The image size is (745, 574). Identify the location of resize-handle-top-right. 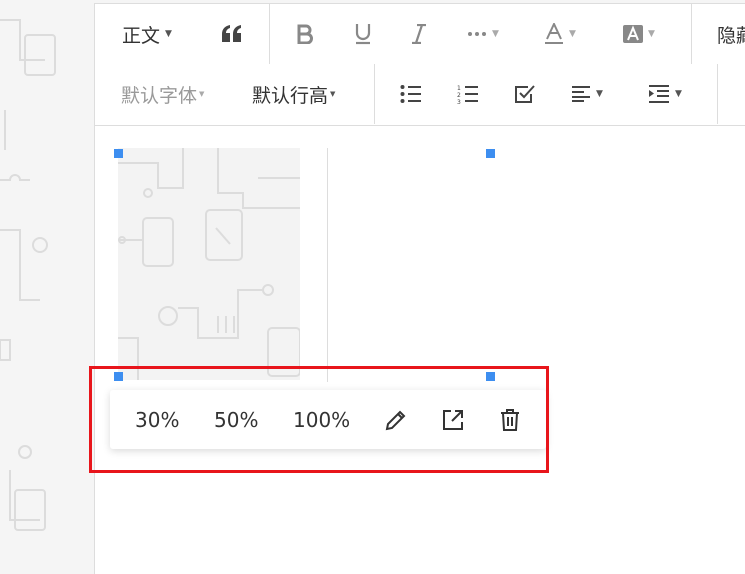
(490, 153).